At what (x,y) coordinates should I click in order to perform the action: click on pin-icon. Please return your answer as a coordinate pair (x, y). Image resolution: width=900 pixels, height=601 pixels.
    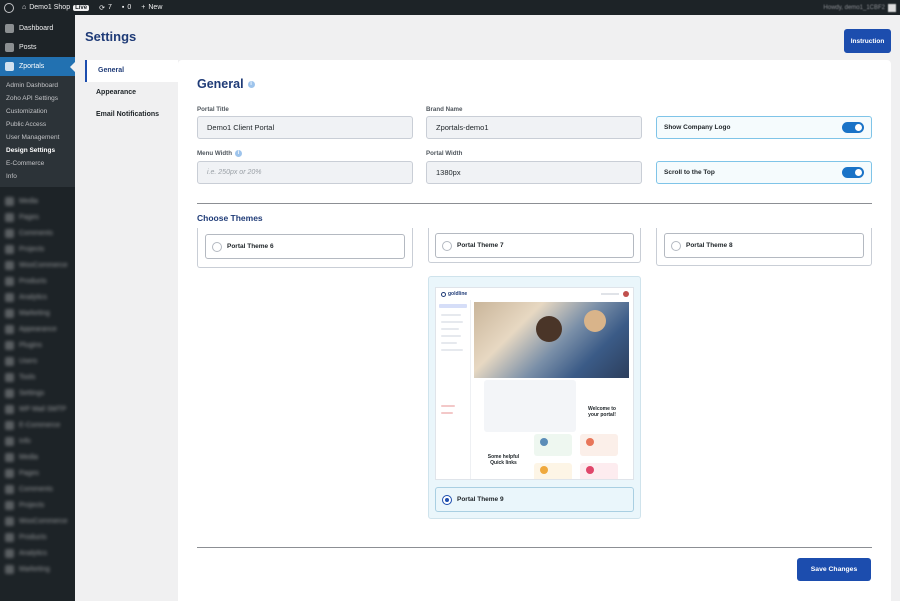
    Looking at the image, I should click on (9, 47).